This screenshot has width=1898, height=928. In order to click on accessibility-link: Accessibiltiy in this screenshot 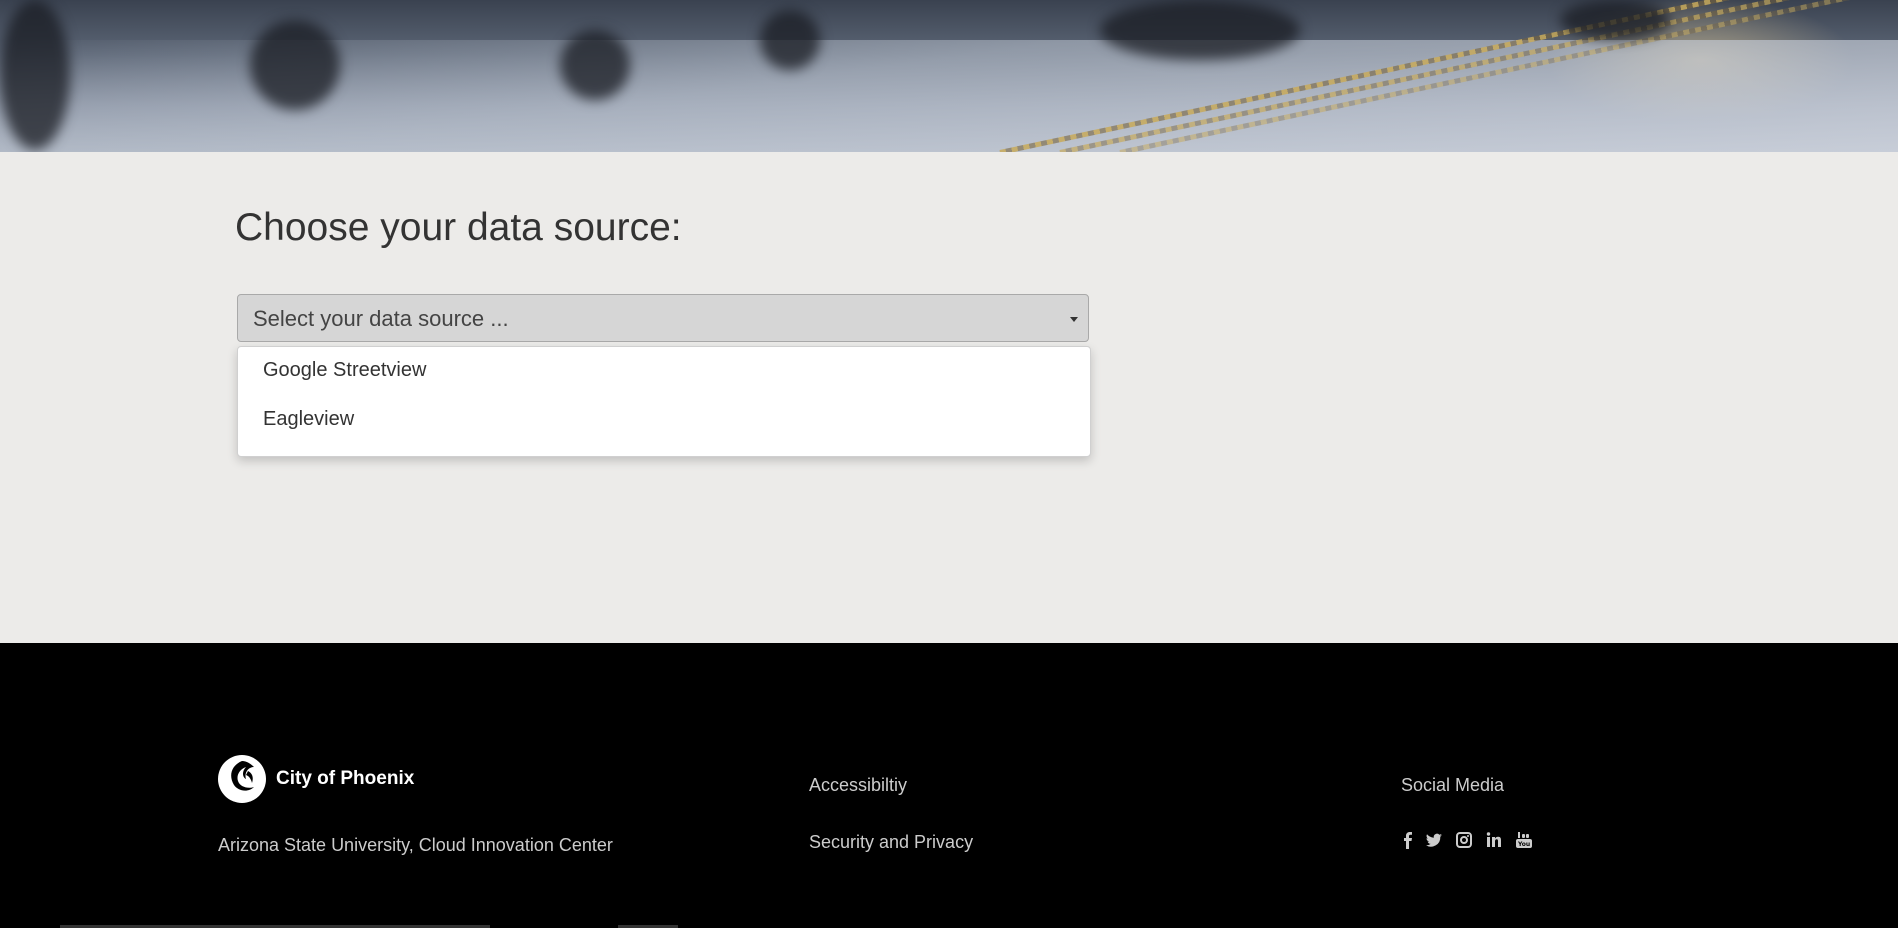, I will do `click(858, 785)`.